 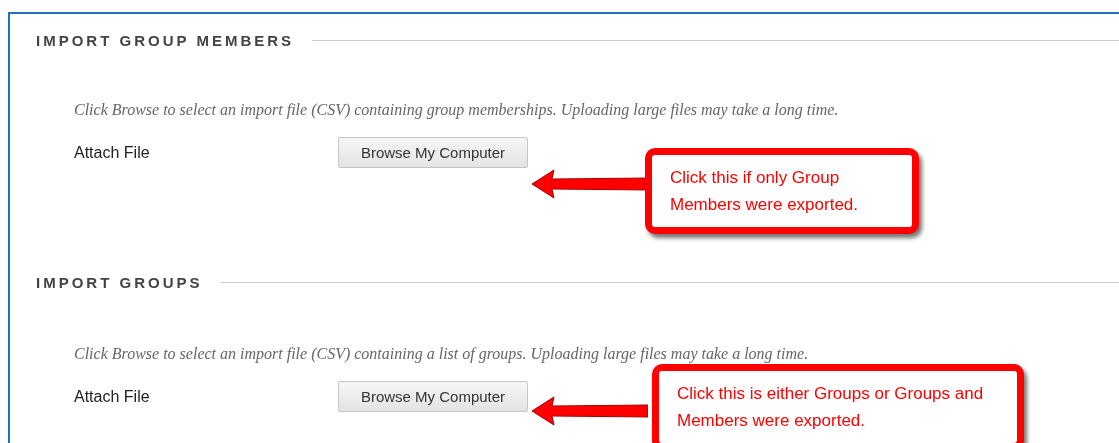 I want to click on callout-note: Click this if only Group Members were exported., so click(x=782, y=191).